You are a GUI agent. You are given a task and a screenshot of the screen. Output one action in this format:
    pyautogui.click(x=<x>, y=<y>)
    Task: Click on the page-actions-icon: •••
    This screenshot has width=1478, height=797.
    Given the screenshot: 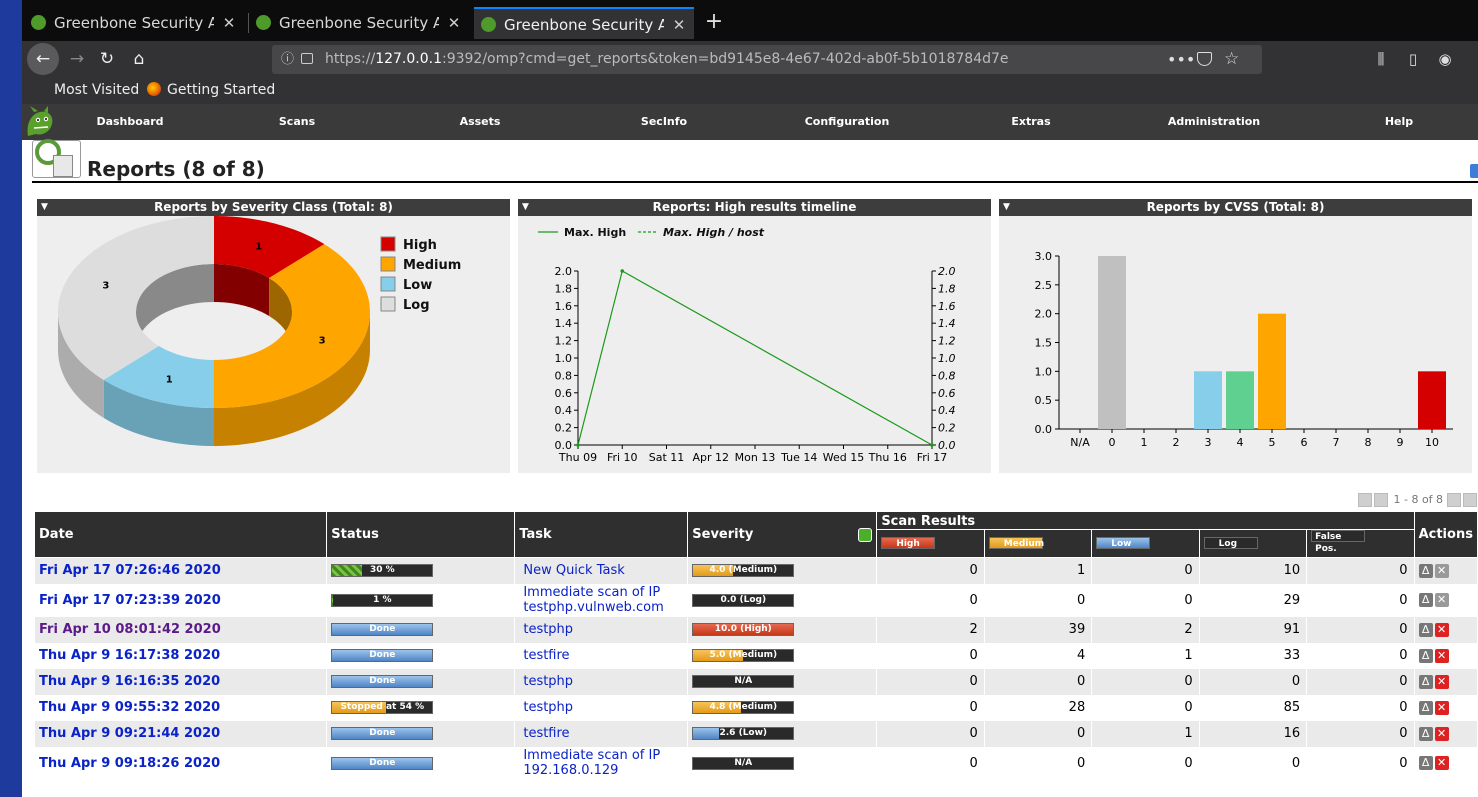 What is the action you would take?
    pyautogui.click(x=1181, y=59)
    